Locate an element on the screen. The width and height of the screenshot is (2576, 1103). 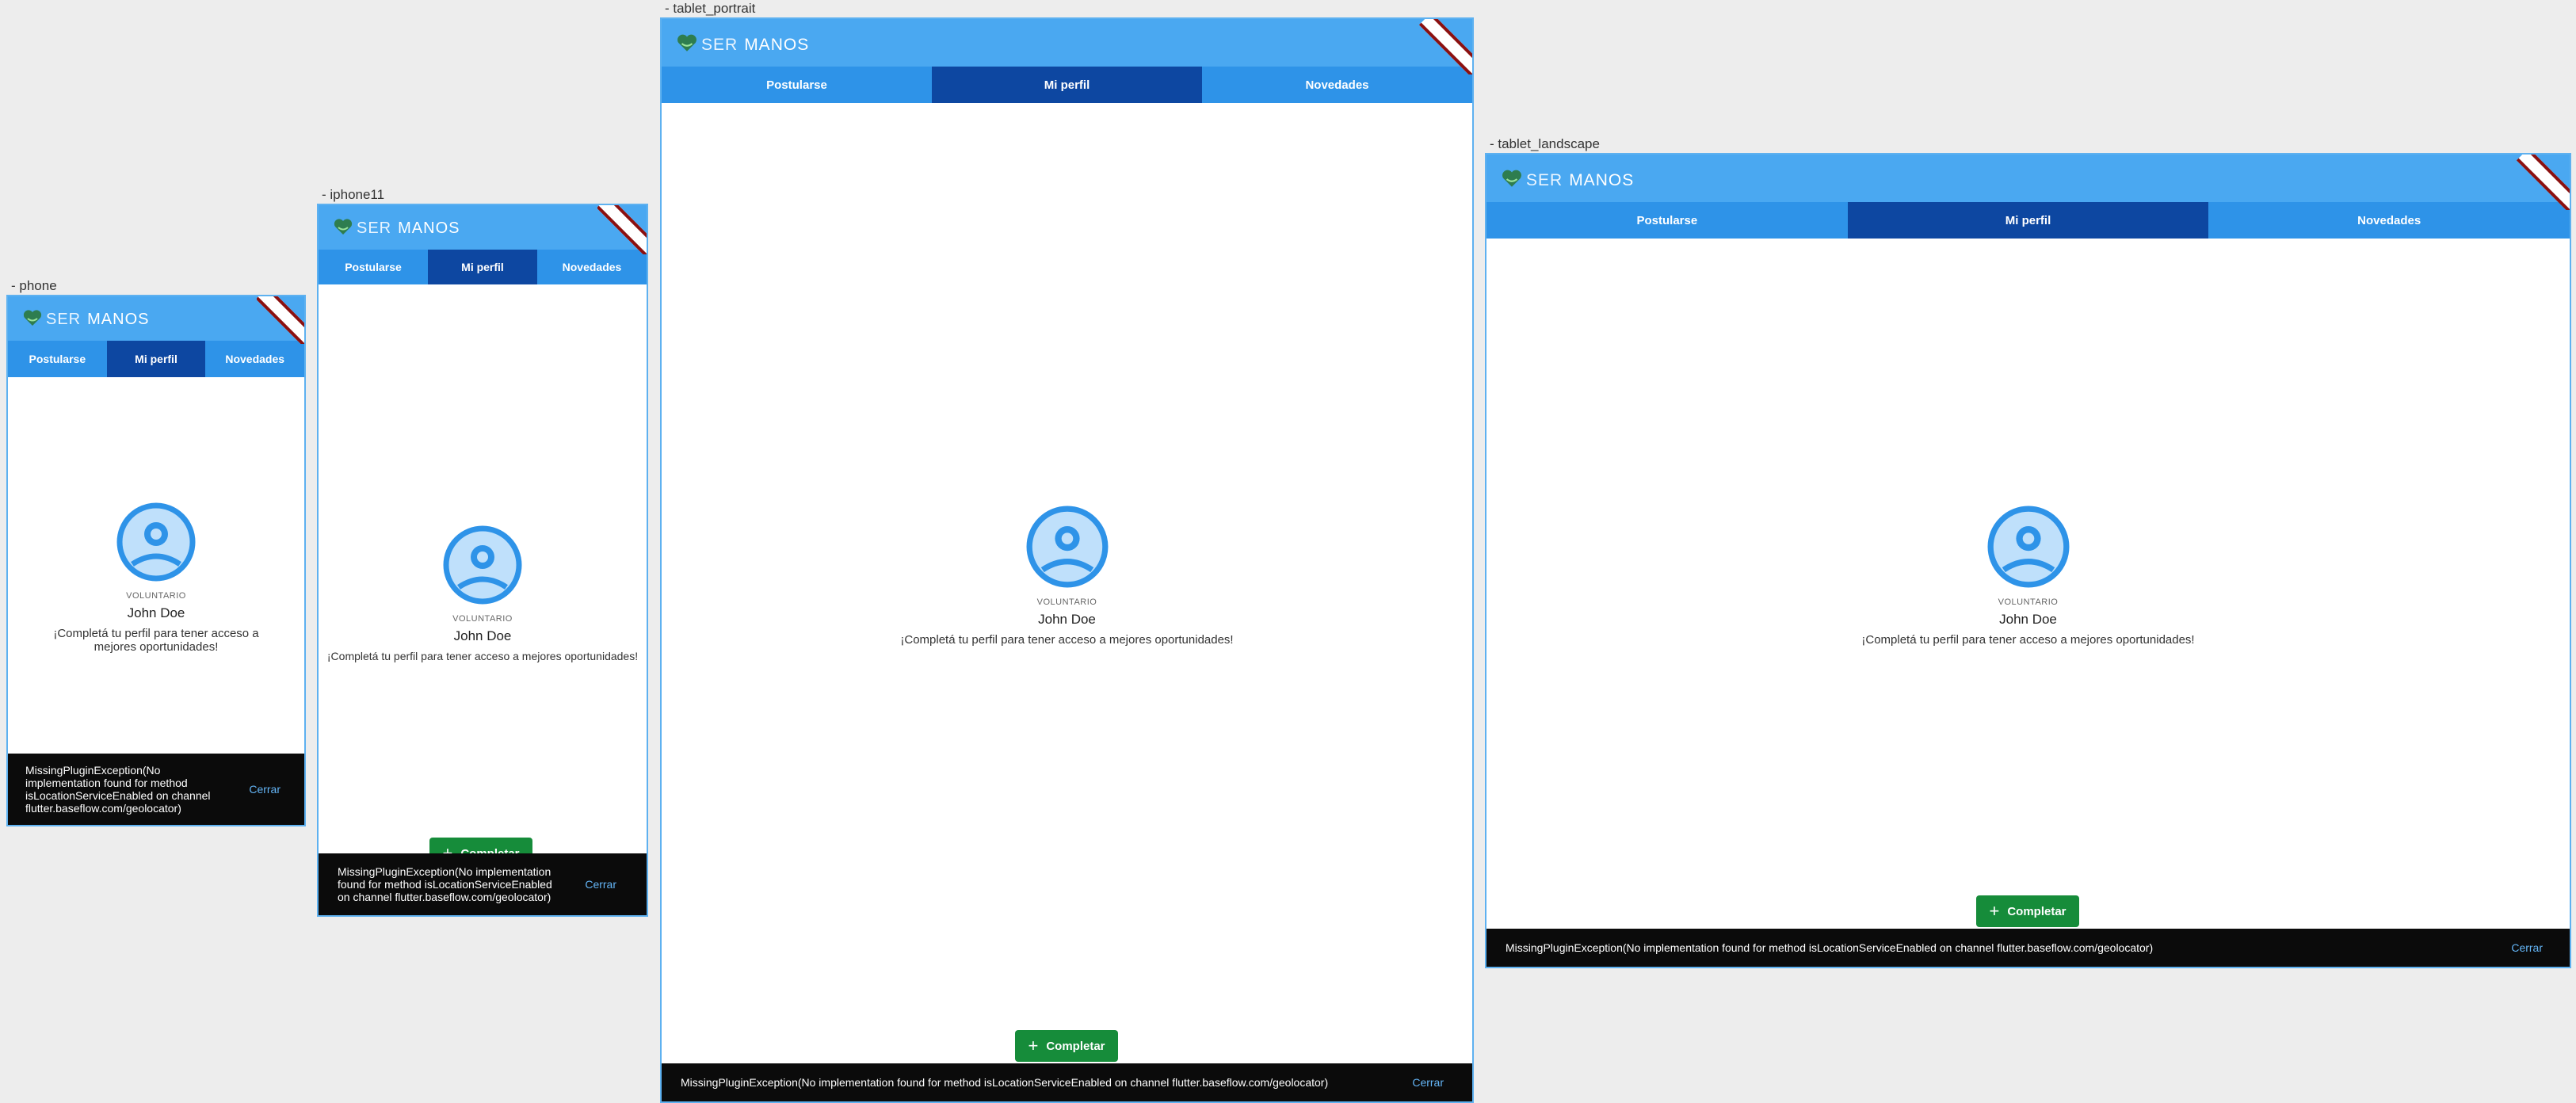
device-label: - iphone11 is located at coordinates (353, 195).